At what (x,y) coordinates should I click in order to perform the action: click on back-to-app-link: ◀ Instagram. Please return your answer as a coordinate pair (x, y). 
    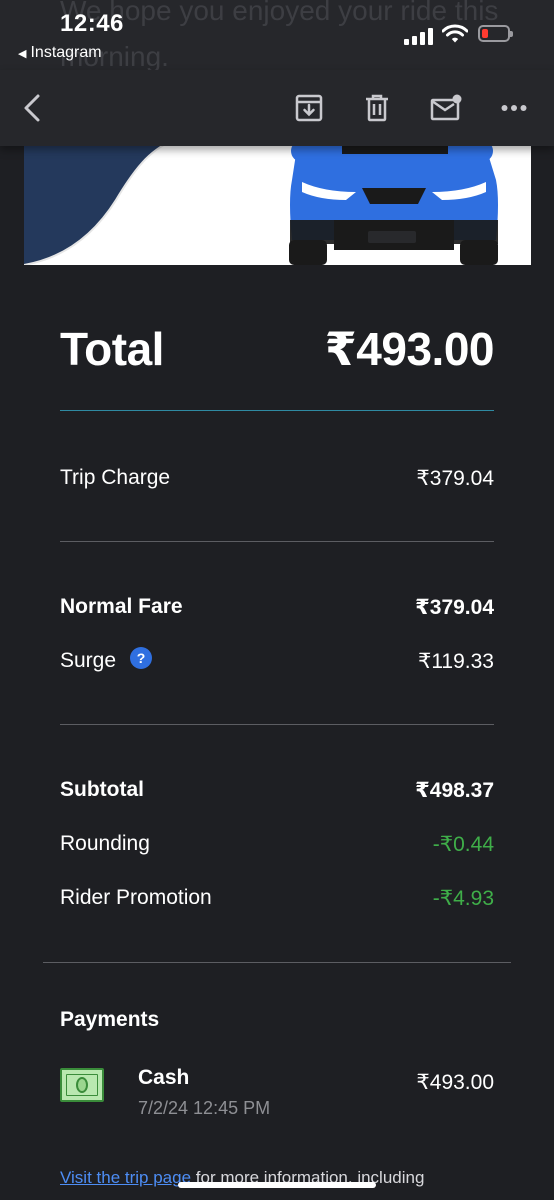
    Looking at the image, I should click on (60, 53).